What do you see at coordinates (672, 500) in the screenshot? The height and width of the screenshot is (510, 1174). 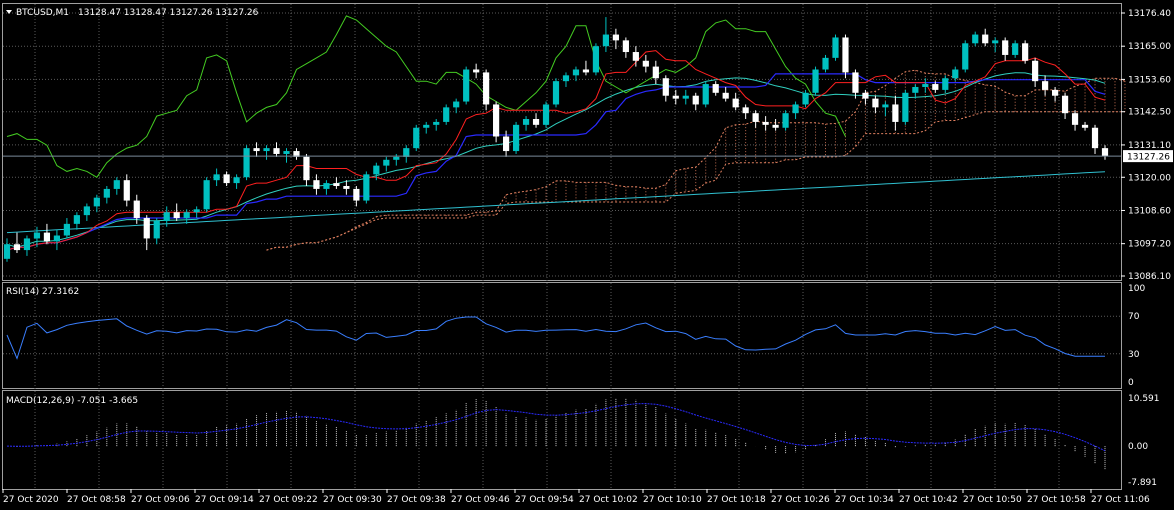 I see `time-tick-label: 27 Oct 10:10` at bounding box center [672, 500].